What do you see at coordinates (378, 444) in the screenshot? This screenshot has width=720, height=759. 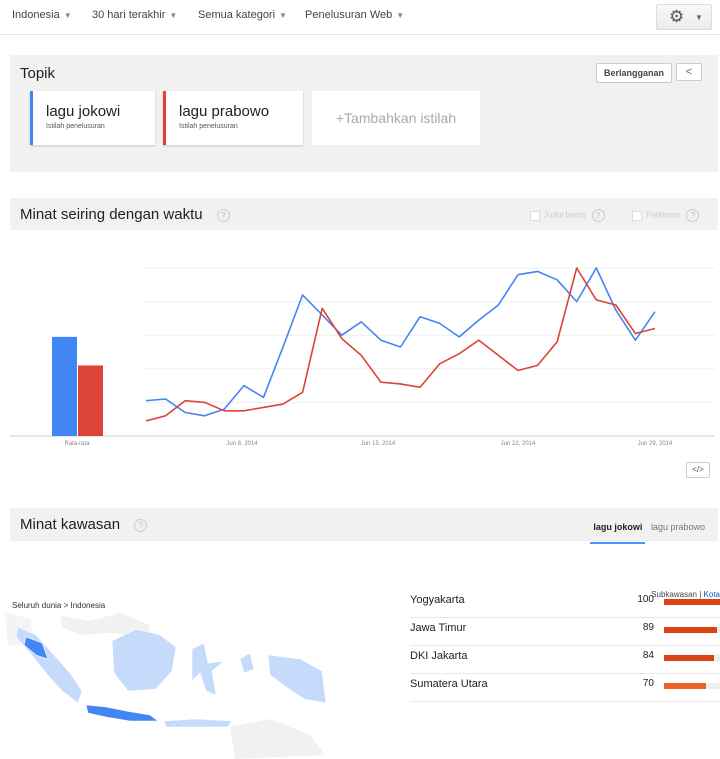 I see `x-tick-label: Jun 15, 2014` at bounding box center [378, 444].